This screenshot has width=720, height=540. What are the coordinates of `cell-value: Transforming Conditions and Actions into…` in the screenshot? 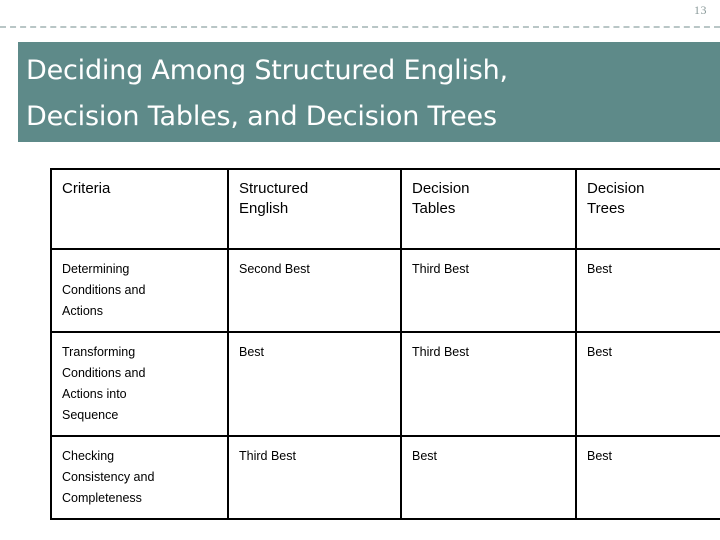 It's located at (104, 383).